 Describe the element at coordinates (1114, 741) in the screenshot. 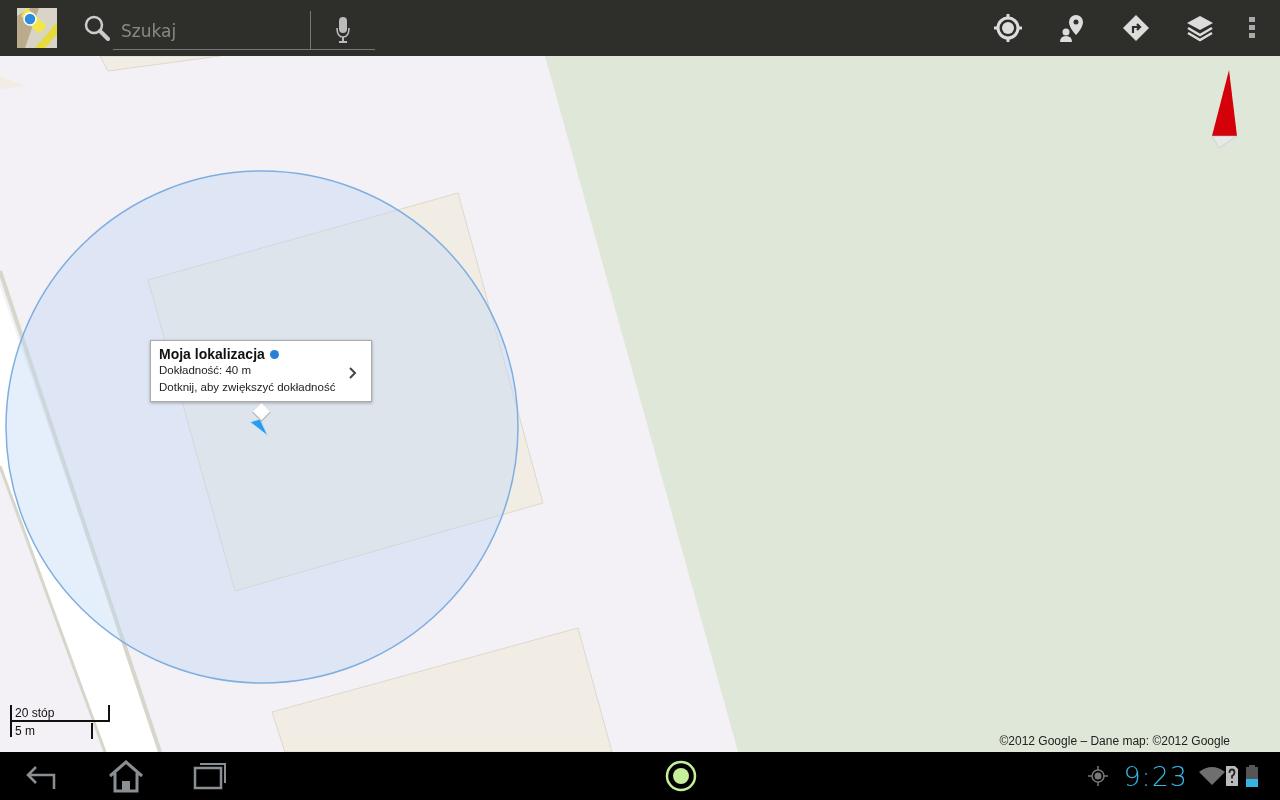

I see `copyright-text: ©2012 Google – Dane map: ©2012 Google` at that location.